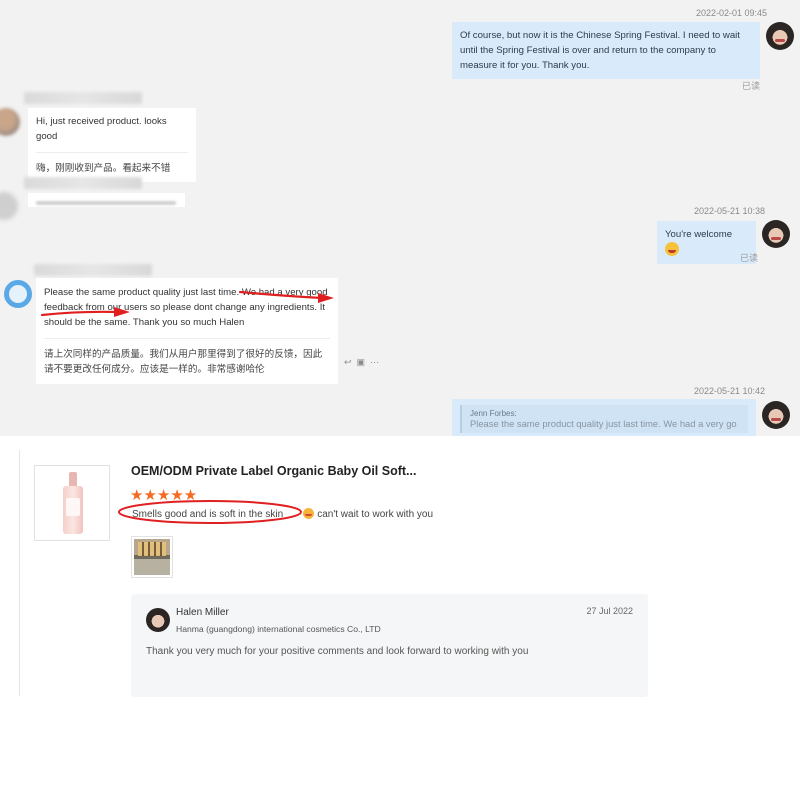  What do you see at coordinates (106, 200) in the screenshot?
I see `incoming-message-blurred` at bounding box center [106, 200].